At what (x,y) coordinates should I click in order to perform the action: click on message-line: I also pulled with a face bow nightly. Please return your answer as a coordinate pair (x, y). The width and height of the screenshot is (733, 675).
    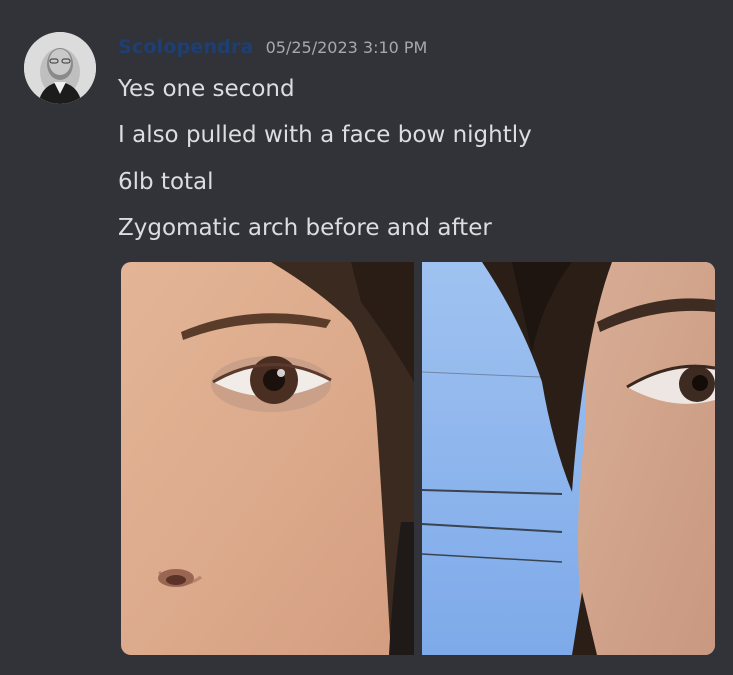
    Looking at the image, I should click on (325, 135).